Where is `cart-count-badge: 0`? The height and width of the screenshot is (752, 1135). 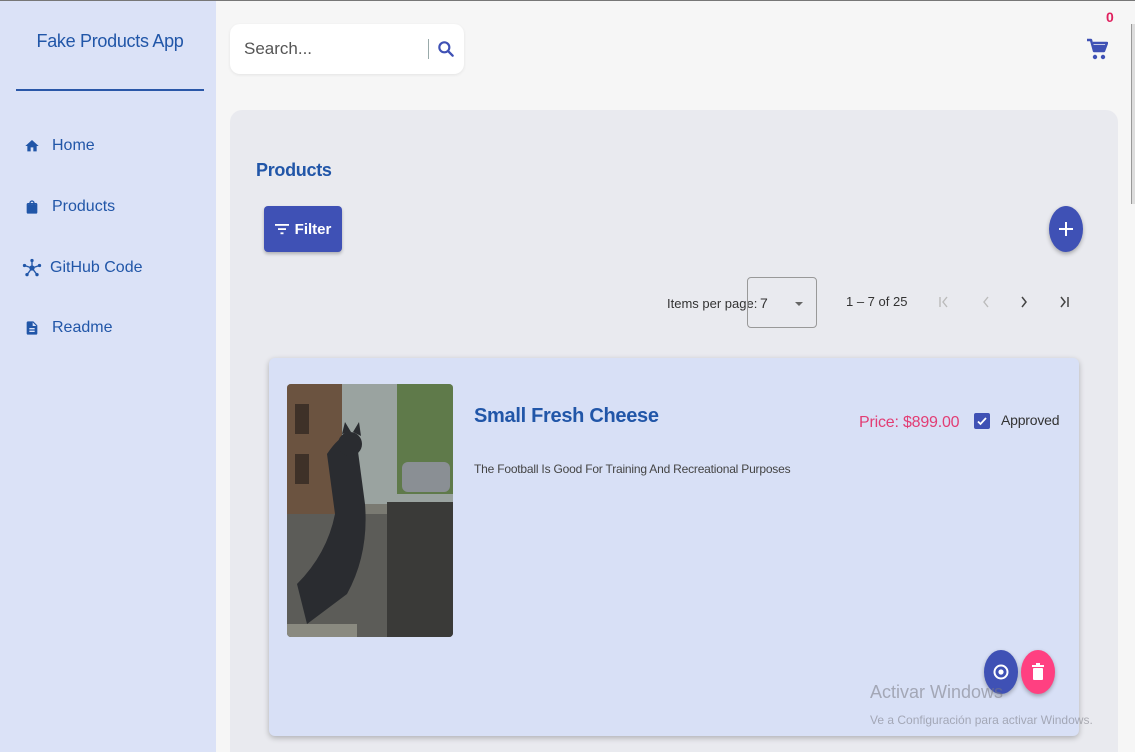 cart-count-badge: 0 is located at coordinates (1110, 17).